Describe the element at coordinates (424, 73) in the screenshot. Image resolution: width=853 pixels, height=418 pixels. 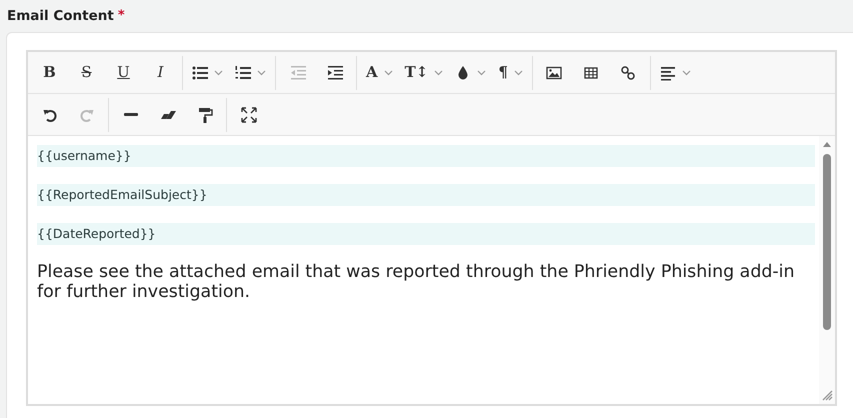
I see `format-button: T↕` at that location.